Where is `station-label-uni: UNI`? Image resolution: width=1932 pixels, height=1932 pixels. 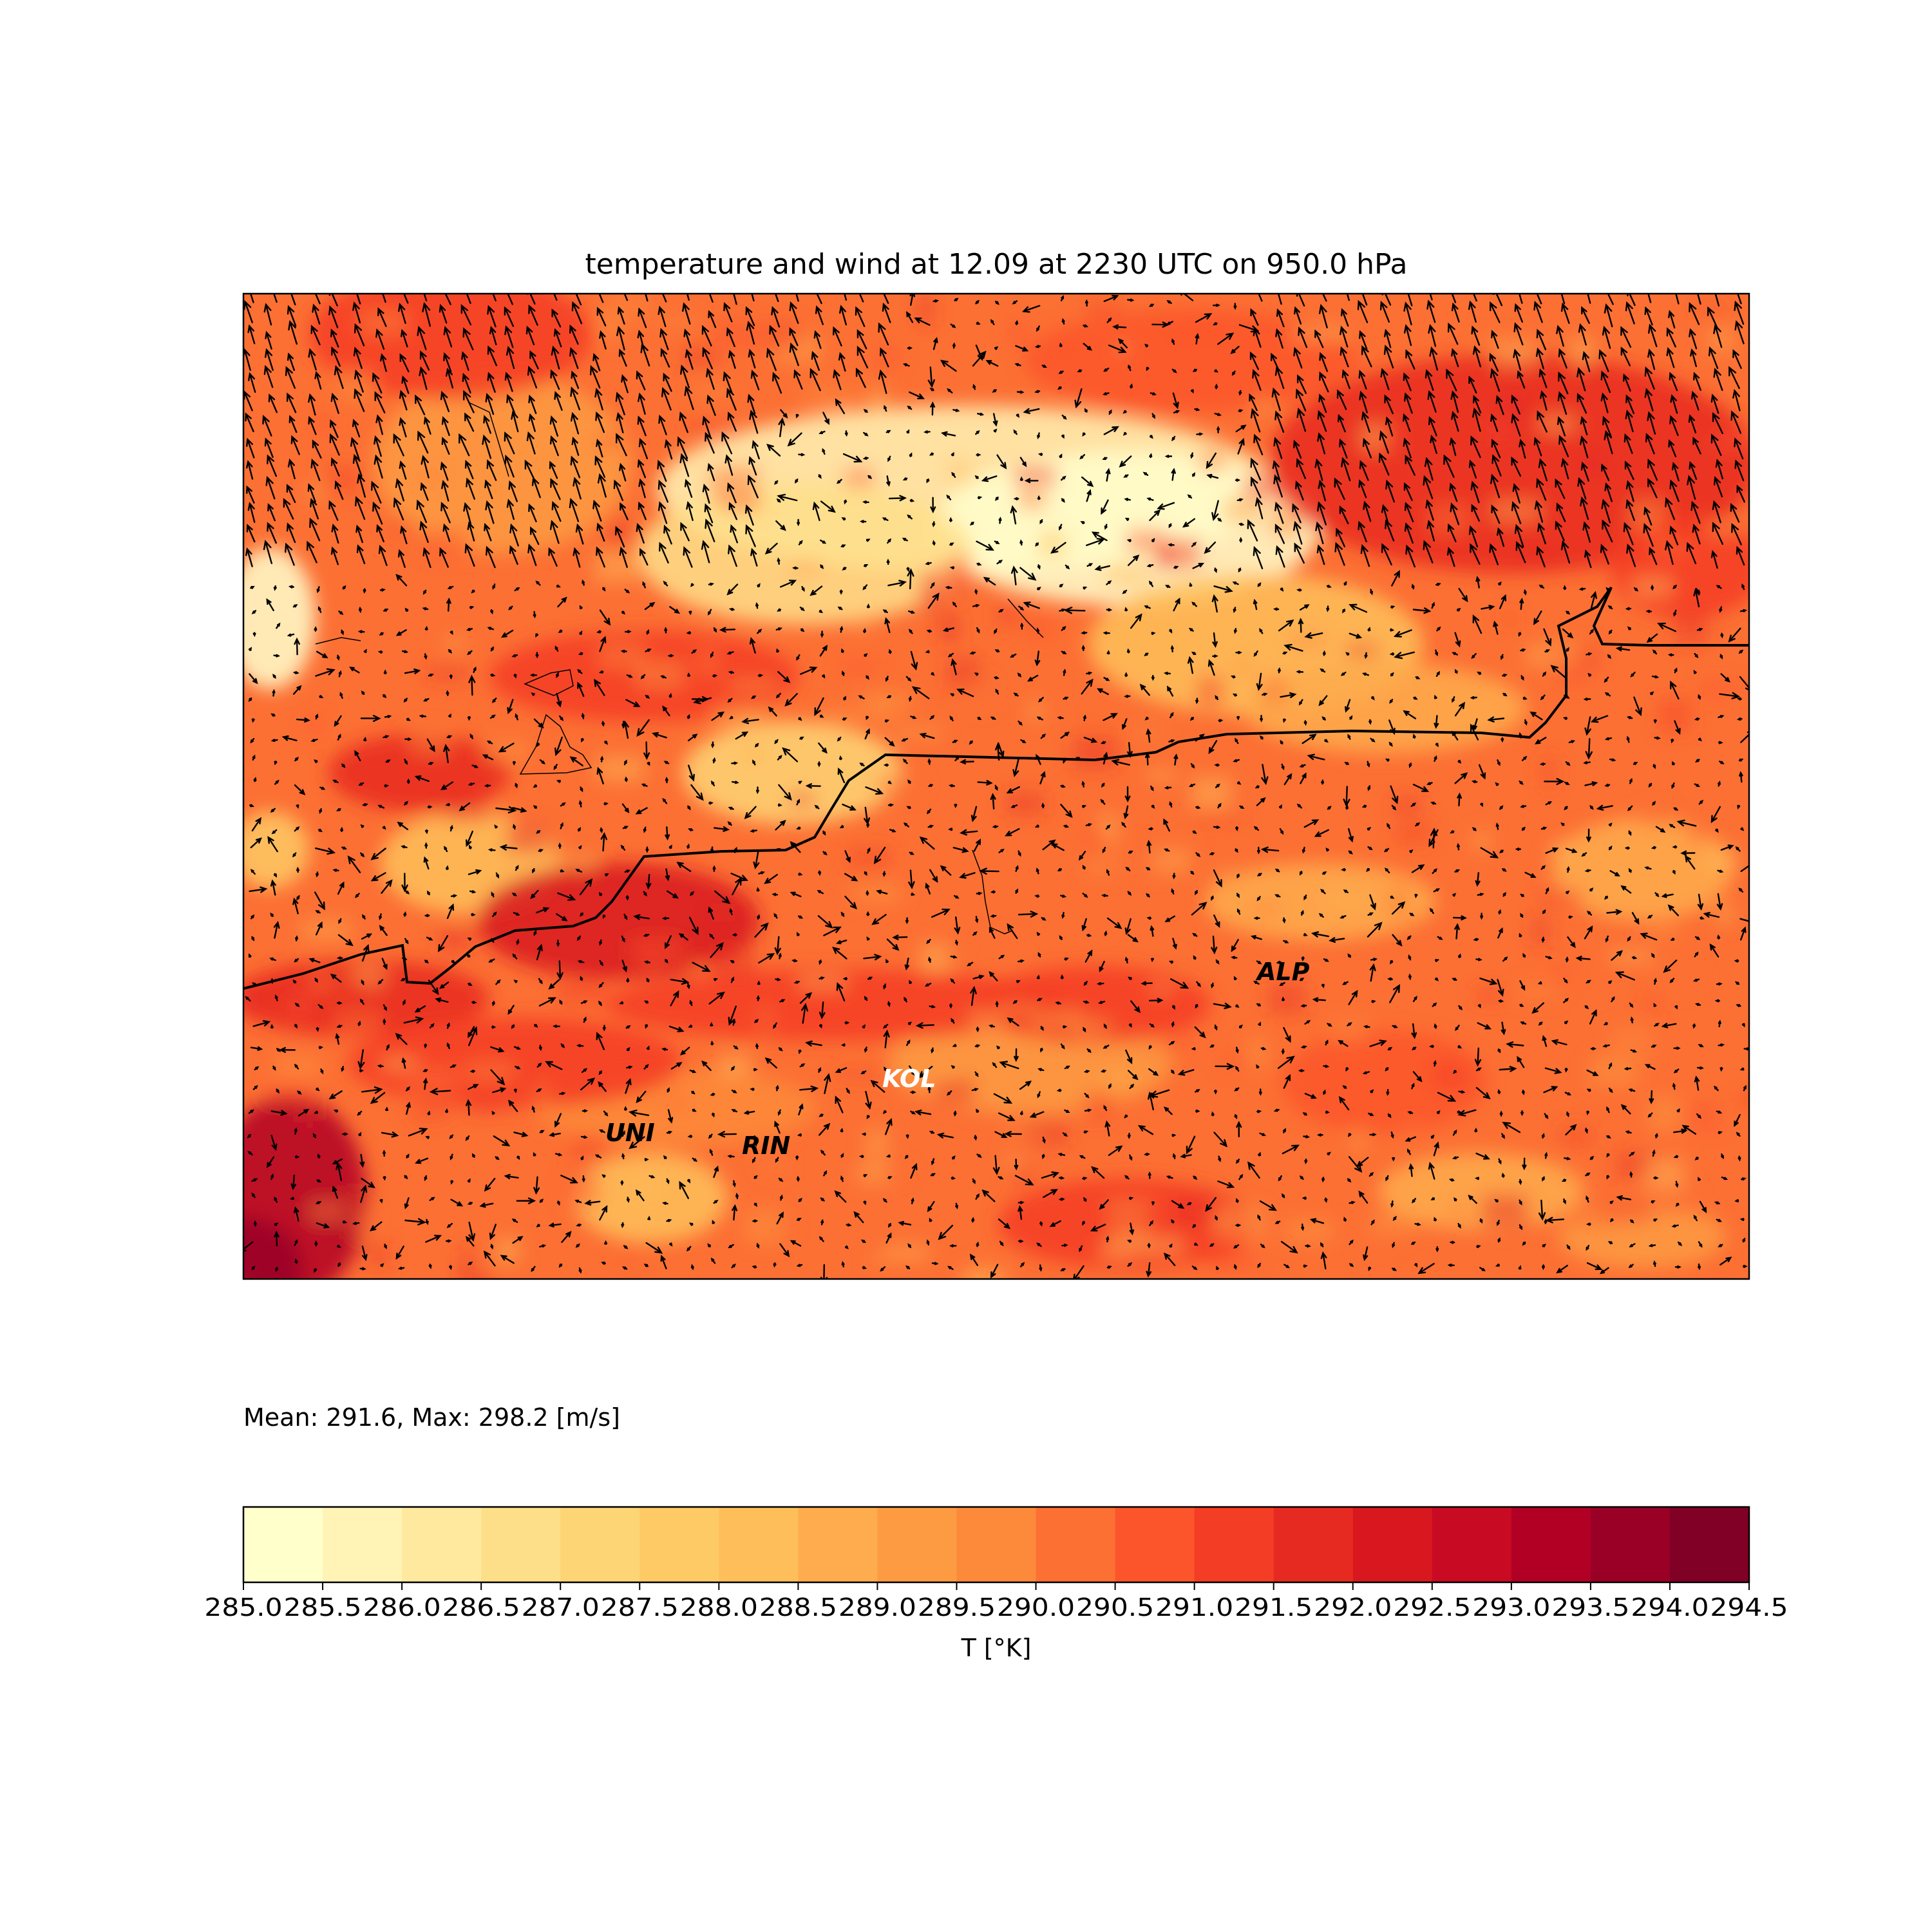 station-label-uni: UNI is located at coordinates (630, 1133).